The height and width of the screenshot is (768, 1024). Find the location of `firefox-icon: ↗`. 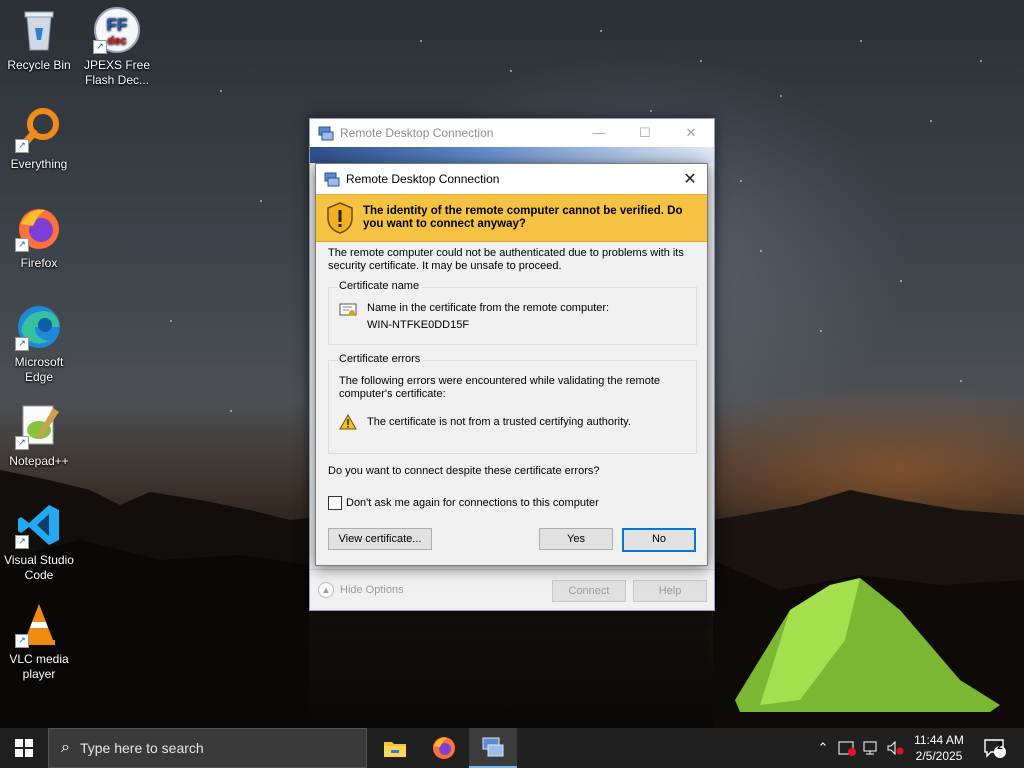

firefox-icon: ↗ is located at coordinates (39, 228).